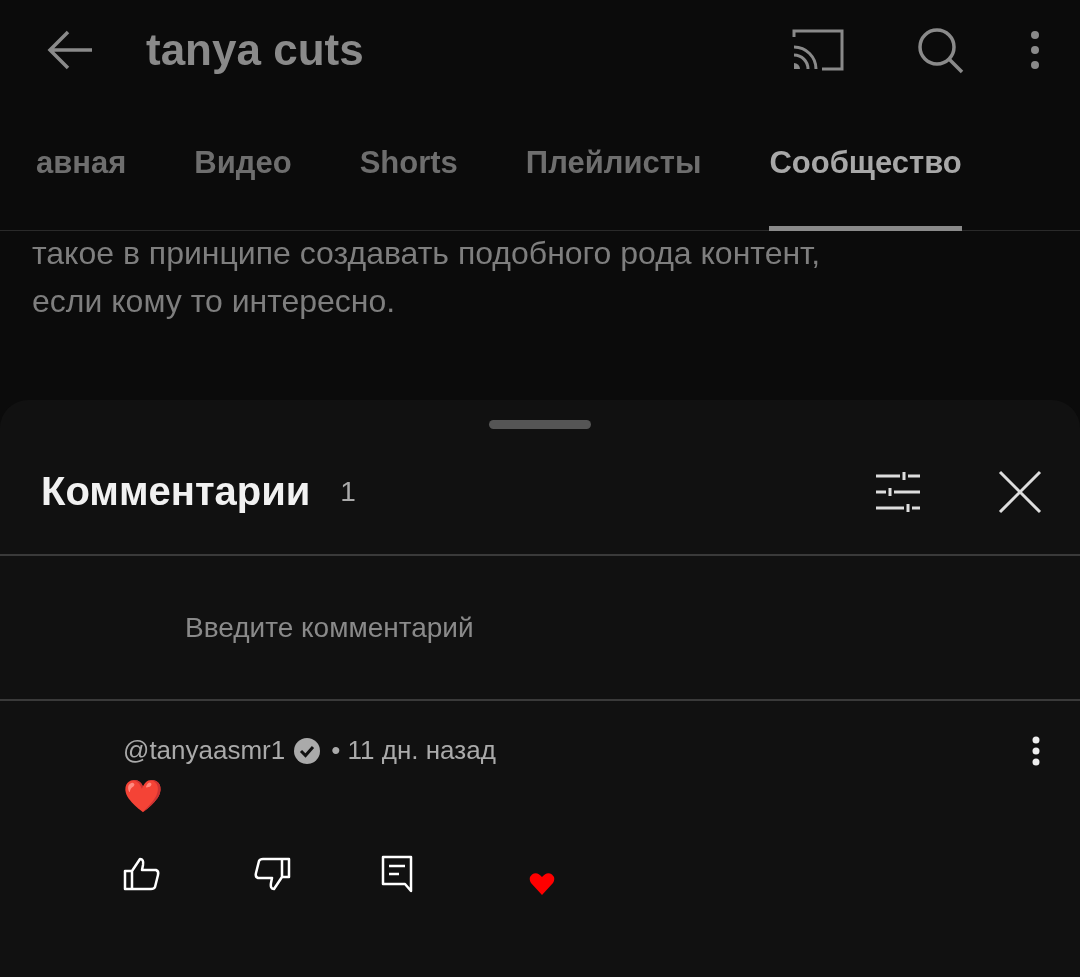 This screenshot has height=977, width=1080. Describe the element at coordinates (1020, 491) in the screenshot. I see `close-icon` at that location.